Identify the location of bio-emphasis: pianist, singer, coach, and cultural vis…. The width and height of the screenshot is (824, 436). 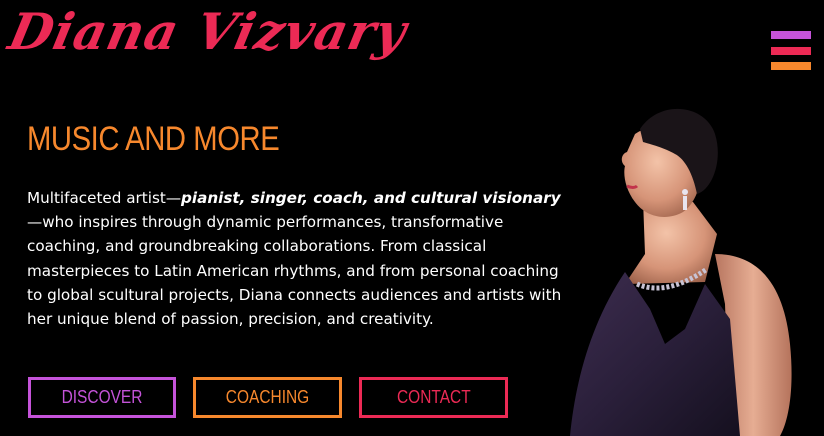
(371, 198).